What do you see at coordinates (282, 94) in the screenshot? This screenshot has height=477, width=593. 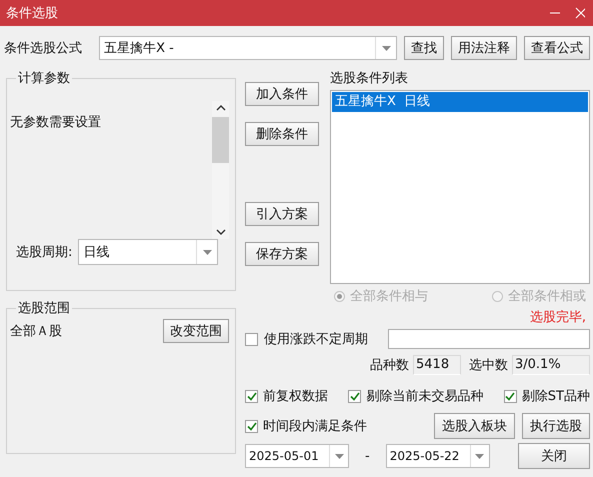 I see `action-button: 加入条件` at bounding box center [282, 94].